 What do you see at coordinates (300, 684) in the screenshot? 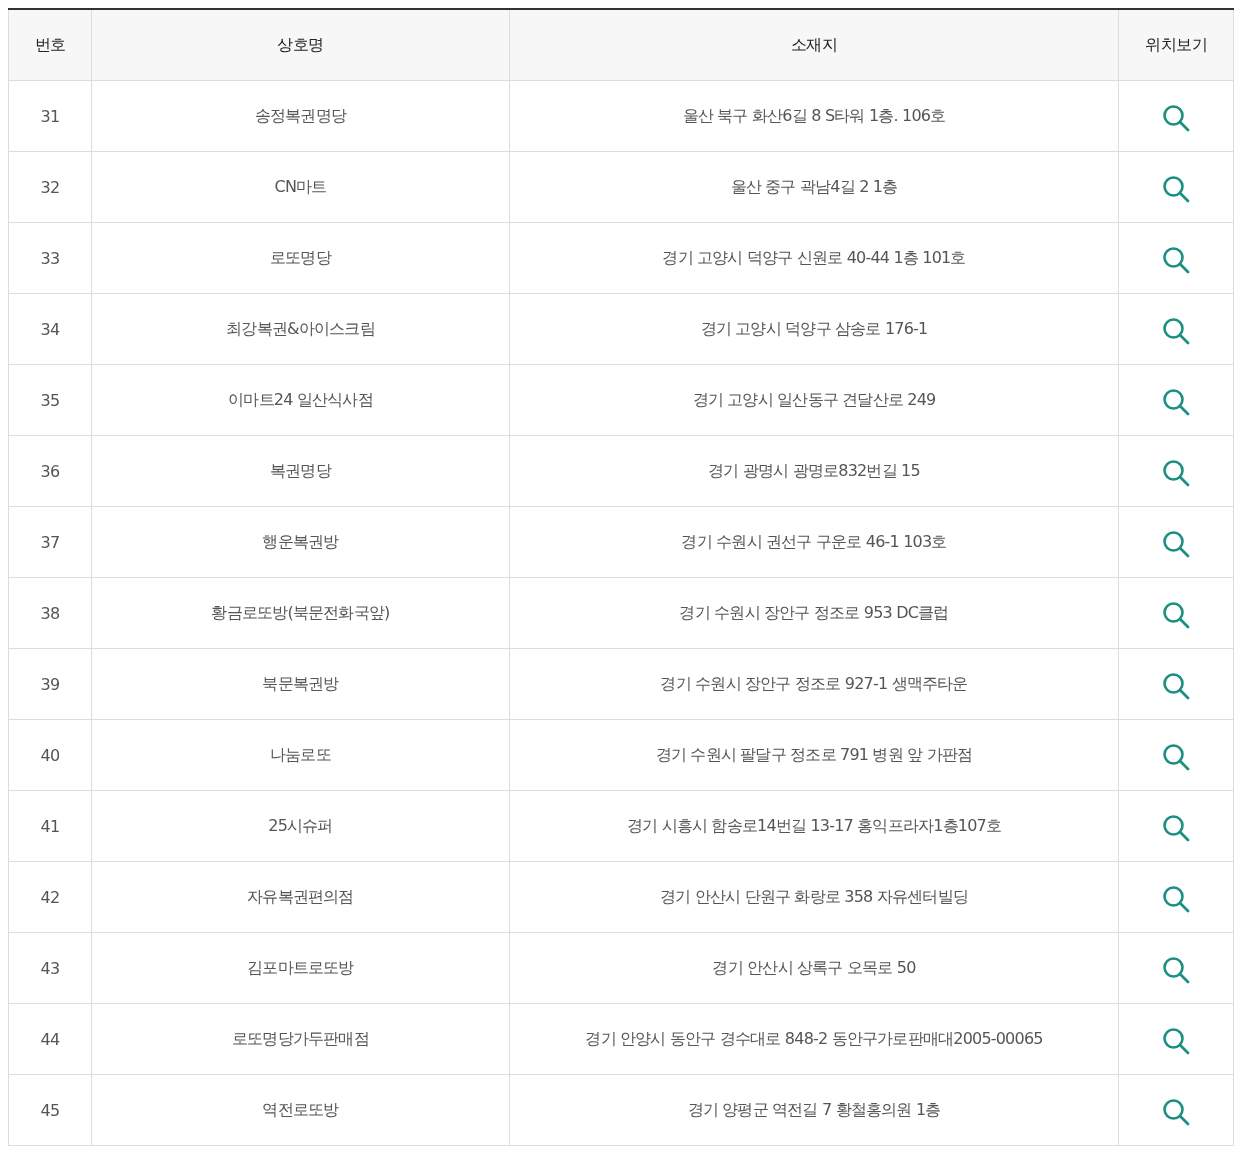
I see `store-name-cell: 북문복권방` at bounding box center [300, 684].